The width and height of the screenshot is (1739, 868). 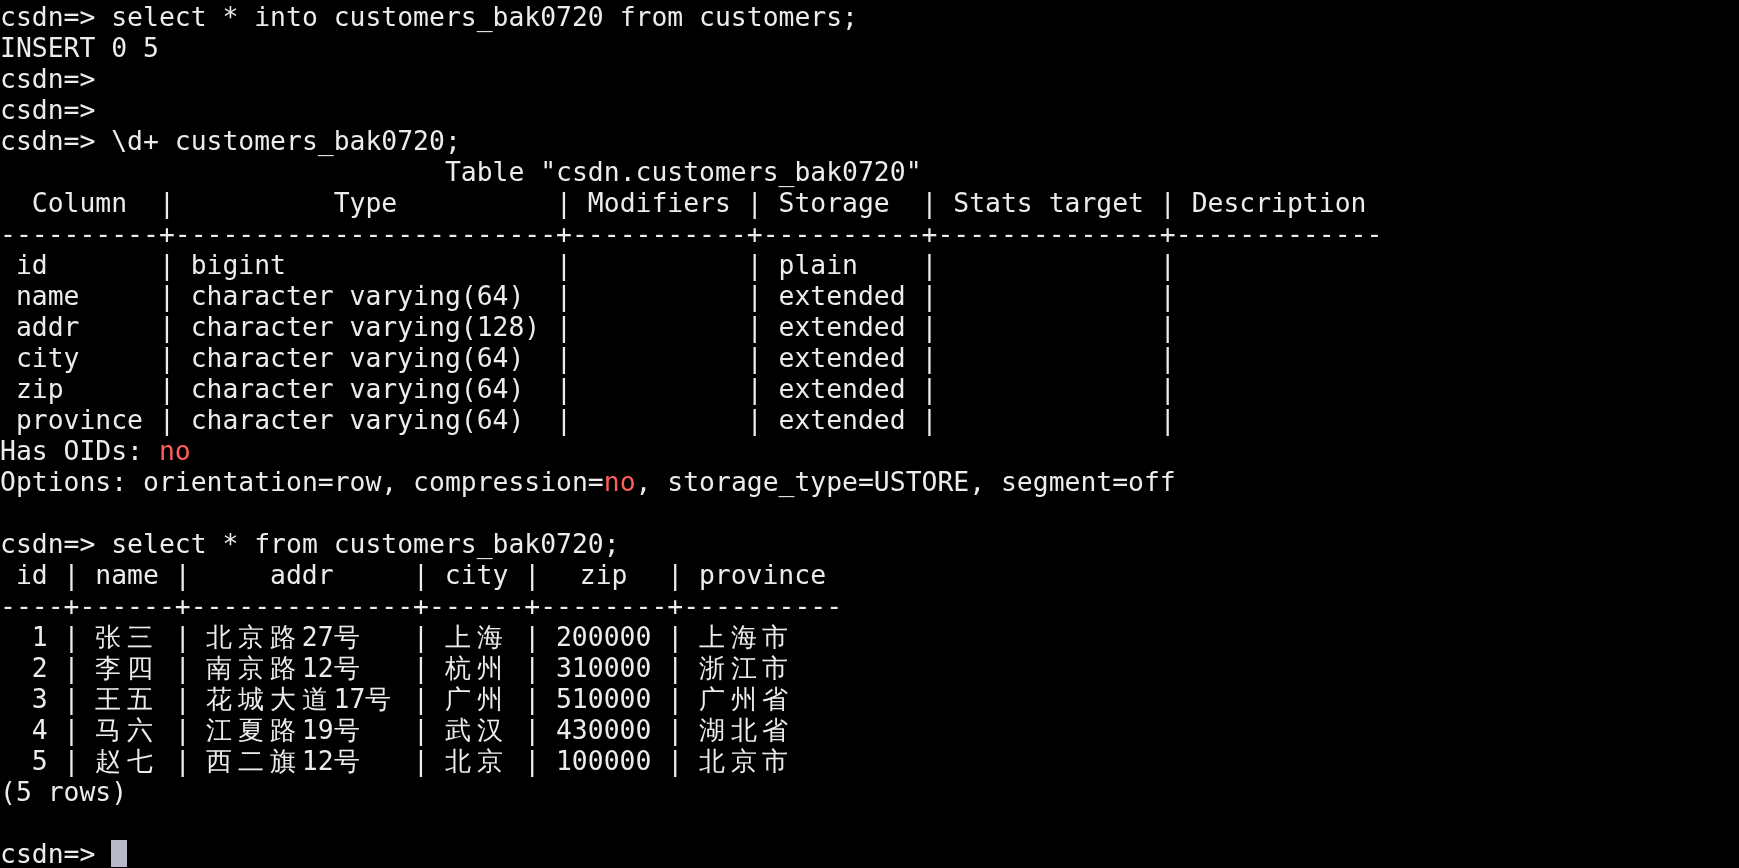 I want to click on column-header: id, so click(x=31, y=574).